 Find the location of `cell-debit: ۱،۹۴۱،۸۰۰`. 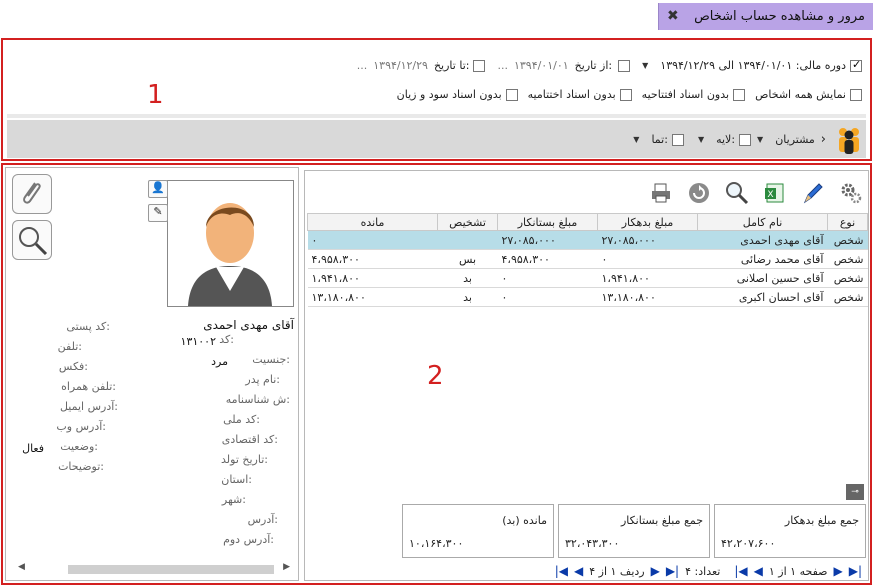

cell-debit: ۱،۹۴۱،۸۰۰ is located at coordinates (647, 278).